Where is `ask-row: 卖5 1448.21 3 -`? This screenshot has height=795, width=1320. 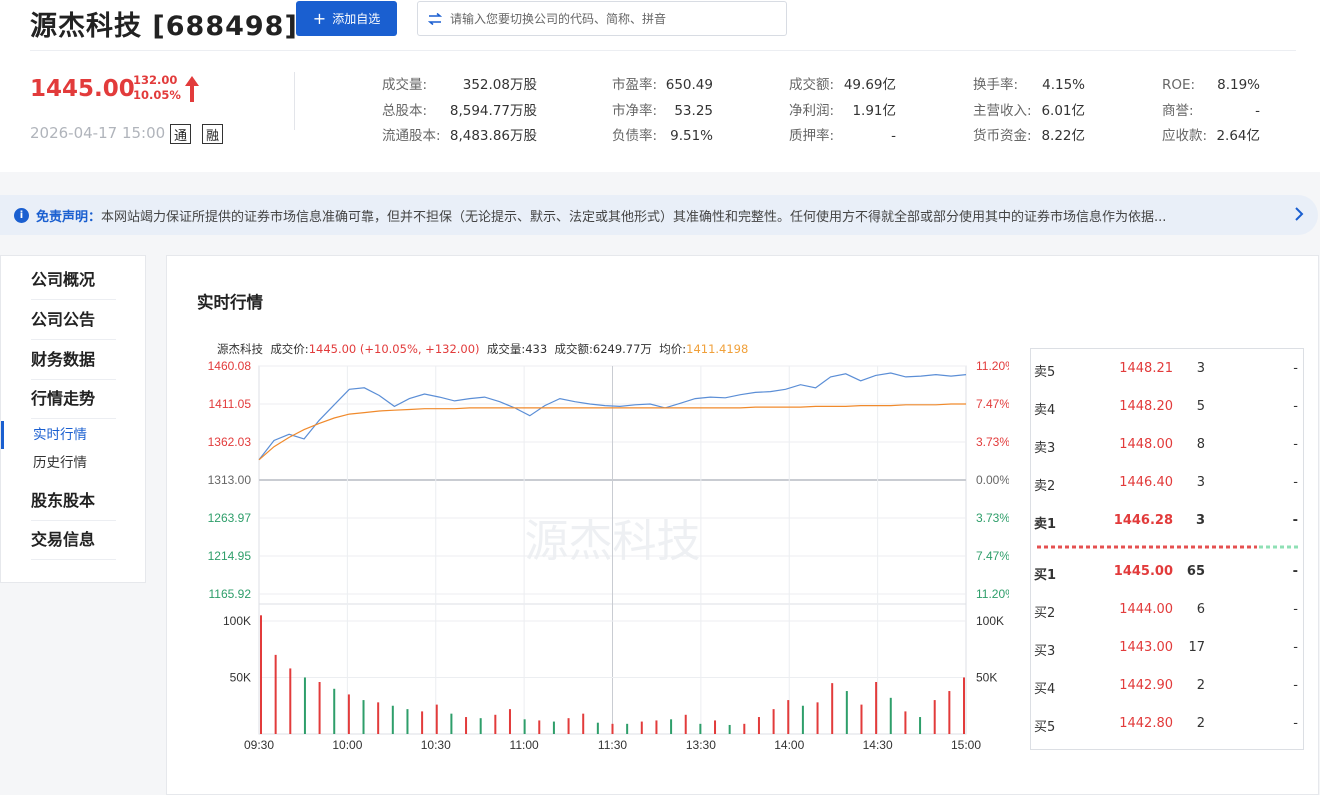
ask-row: 卖5 1448.21 3 - is located at coordinates (1167, 368).